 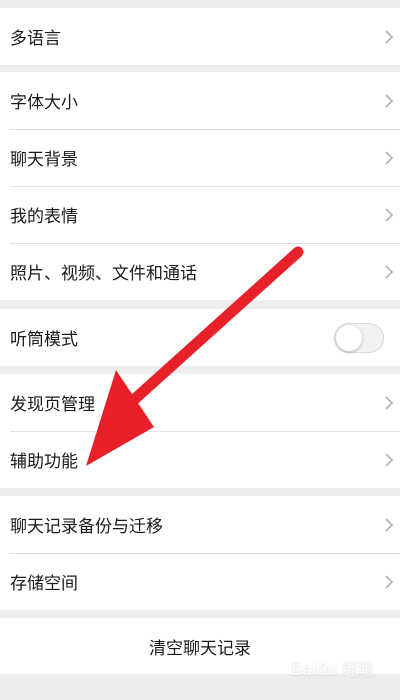 What do you see at coordinates (200, 648) in the screenshot?
I see `clear-chat-history-label: 清空聊天记录` at bounding box center [200, 648].